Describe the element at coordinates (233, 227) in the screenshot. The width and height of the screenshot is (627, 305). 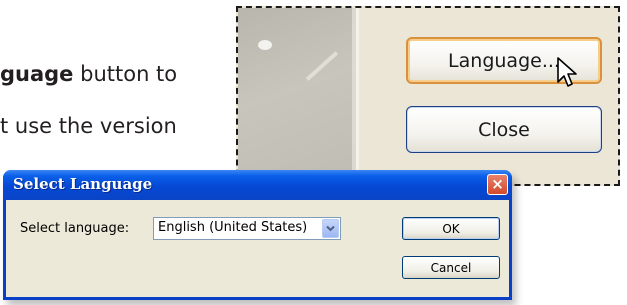
I see `language-select-value: English (United States)` at that location.